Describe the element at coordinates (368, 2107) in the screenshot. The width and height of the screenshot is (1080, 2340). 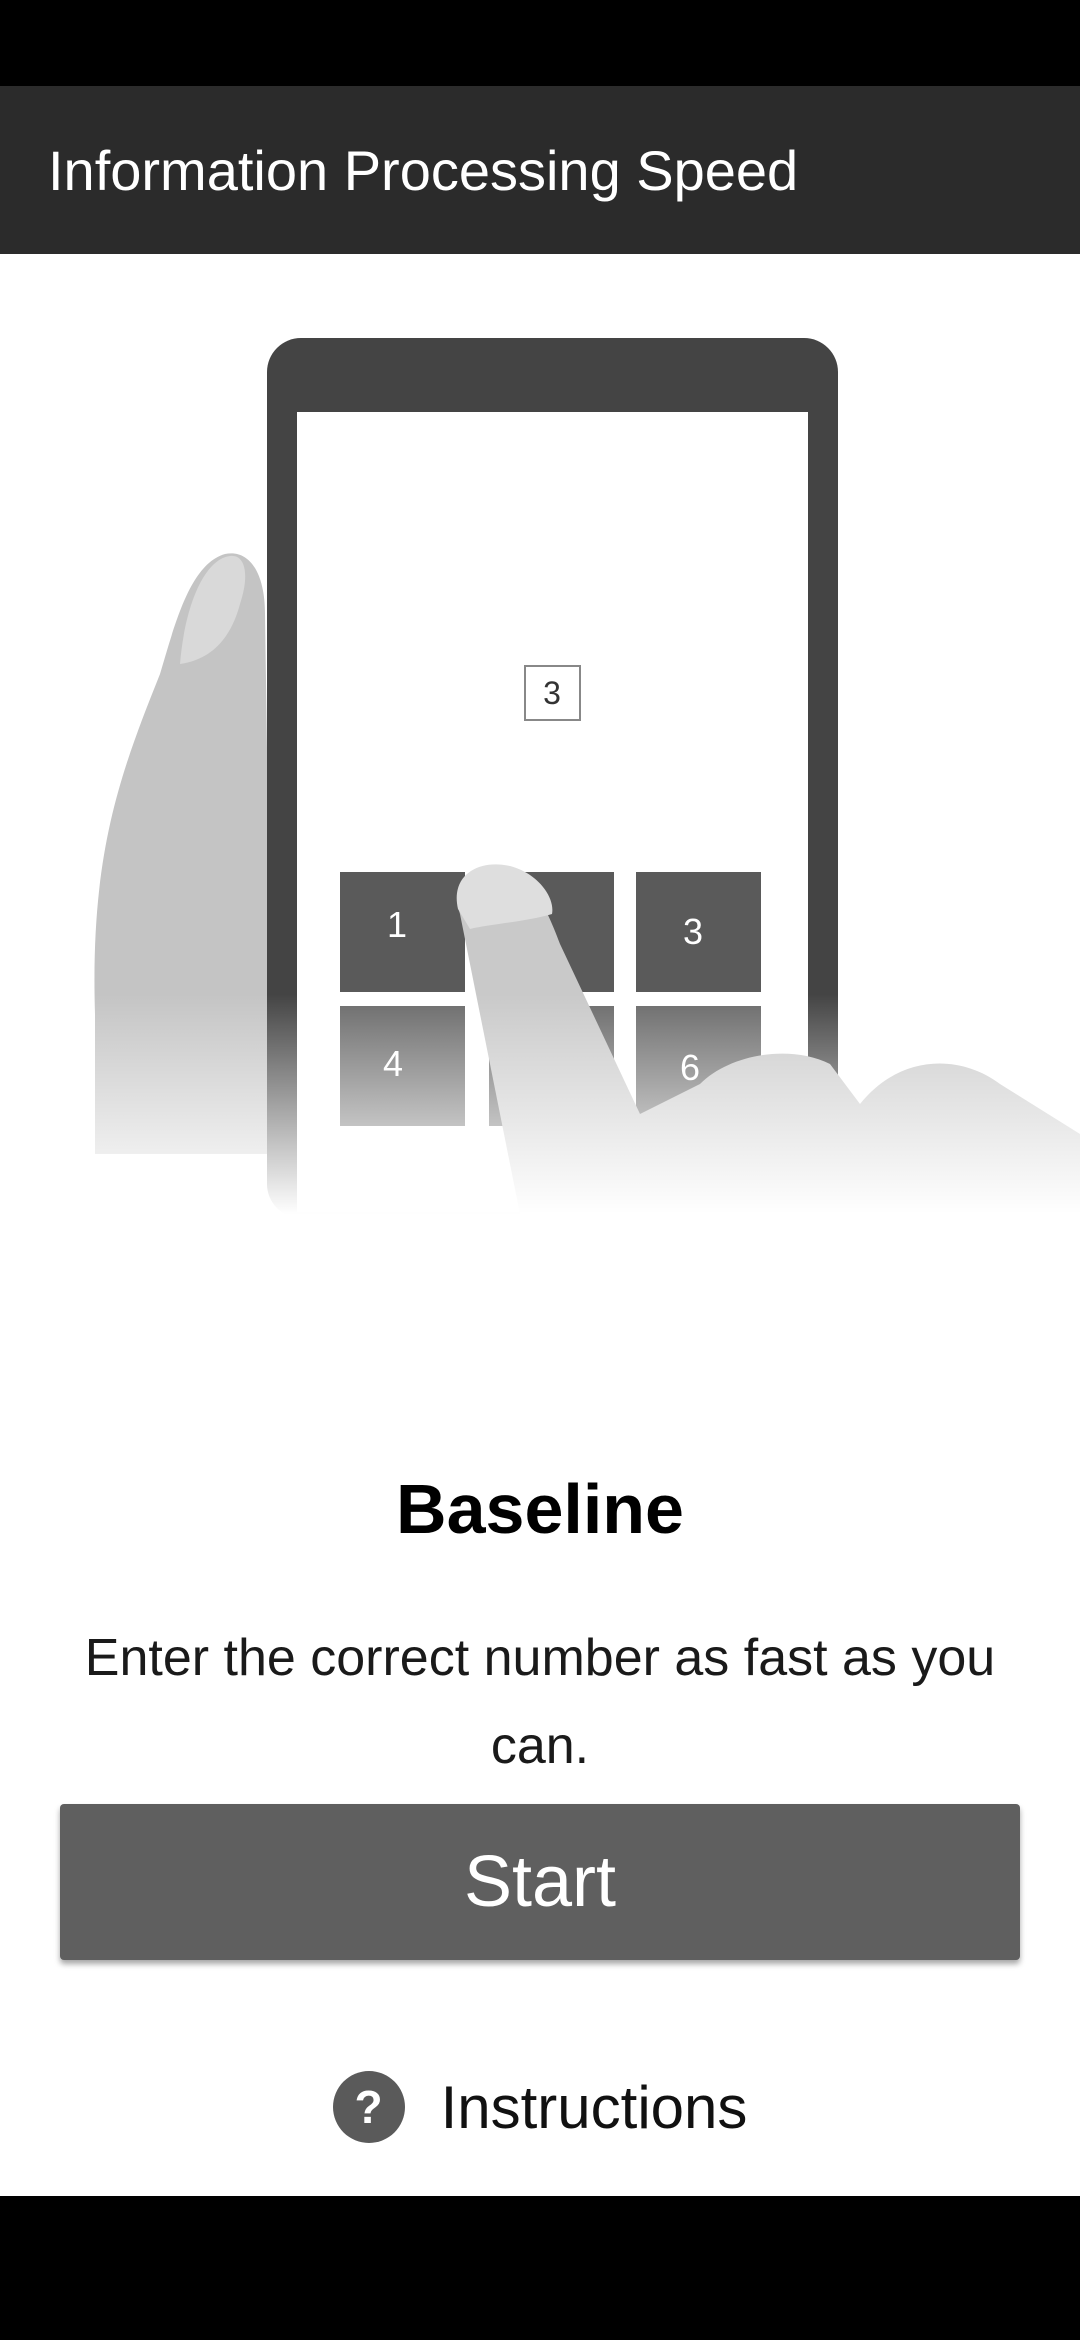
I see `help-icon: ?` at that location.